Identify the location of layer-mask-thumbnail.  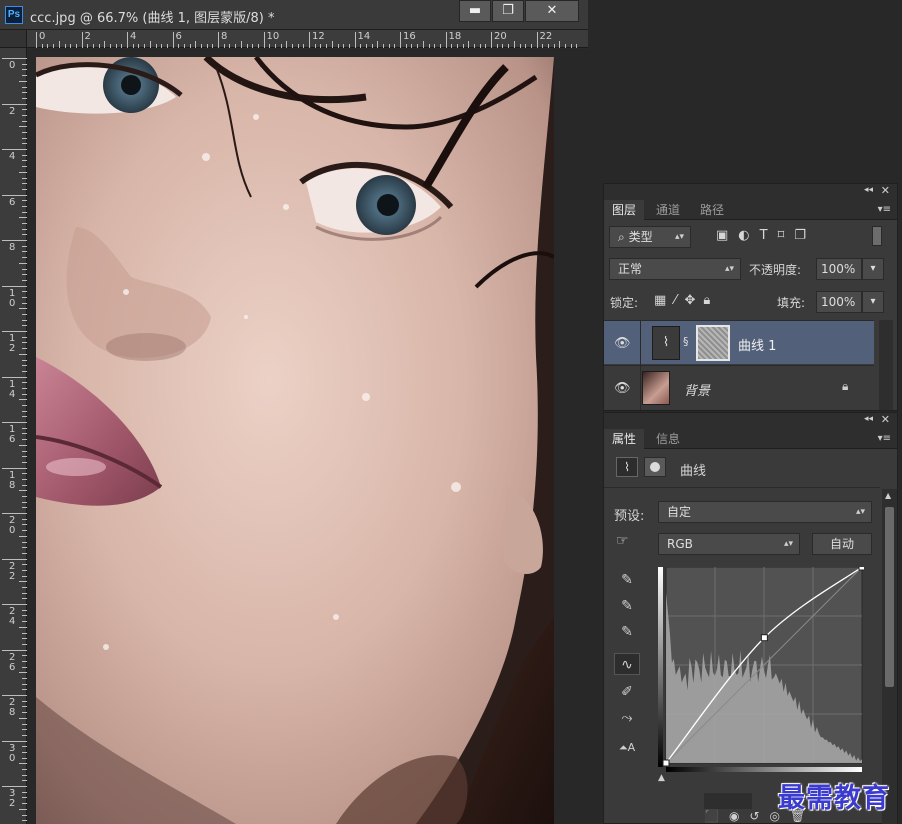
(713, 343).